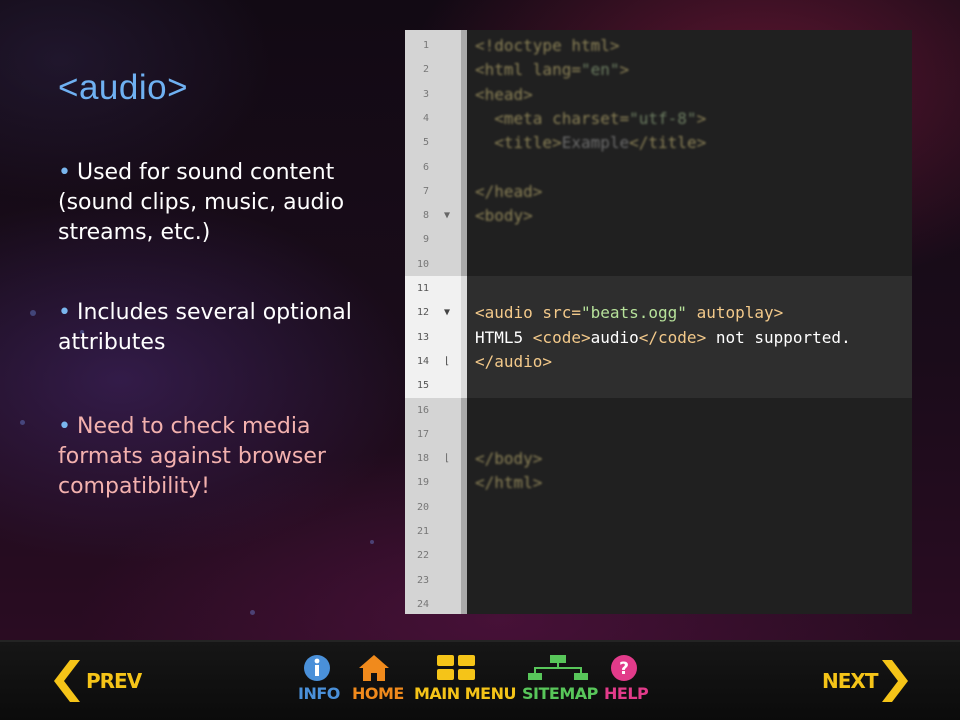 The width and height of the screenshot is (960, 720). What do you see at coordinates (378, 693) in the screenshot?
I see `home-label: HOME` at bounding box center [378, 693].